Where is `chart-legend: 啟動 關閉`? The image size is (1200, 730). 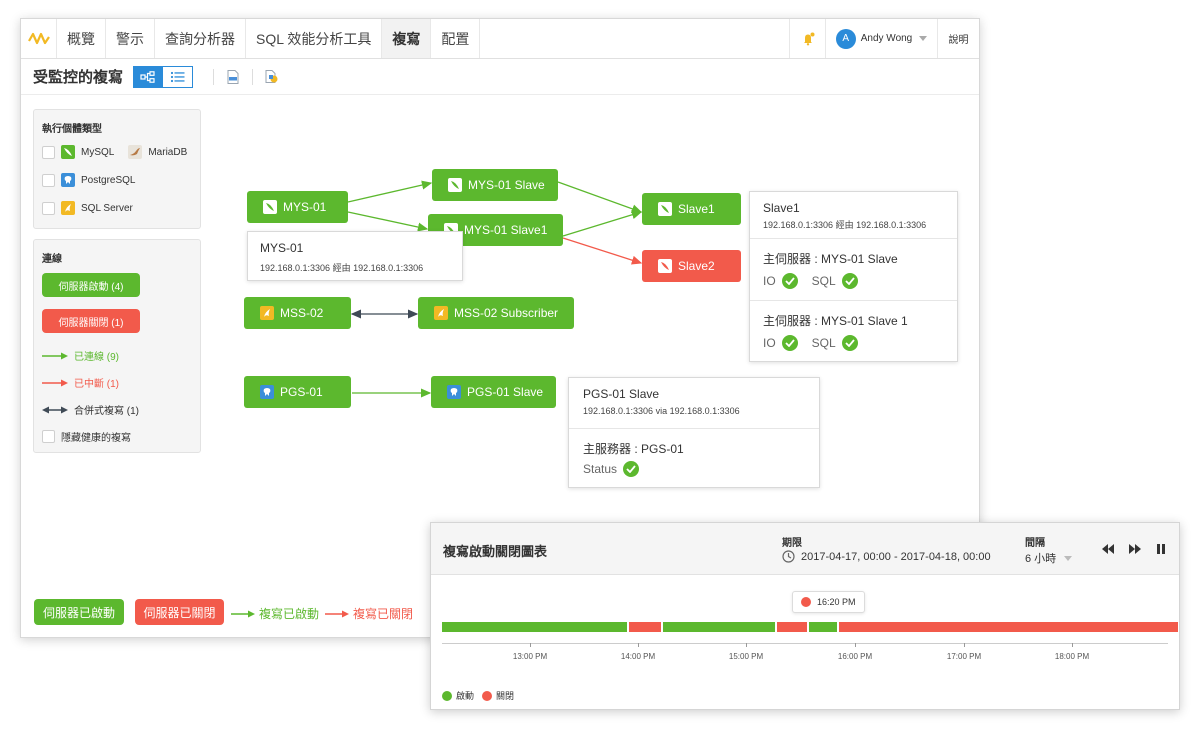 chart-legend: 啟動 關閉 is located at coordinates (478, 695).